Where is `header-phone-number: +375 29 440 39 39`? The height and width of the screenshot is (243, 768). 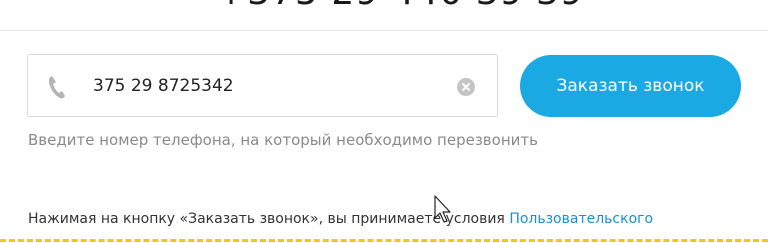
header-phone-number: +375 29 440 39 39 is located at coordinates (400, 6).